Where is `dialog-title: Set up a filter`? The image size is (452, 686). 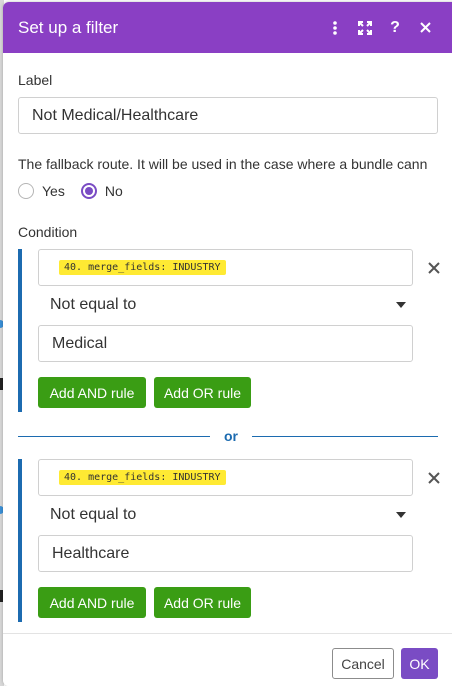 dialog-title: Set up a filter is located at coordinates (68, 27).